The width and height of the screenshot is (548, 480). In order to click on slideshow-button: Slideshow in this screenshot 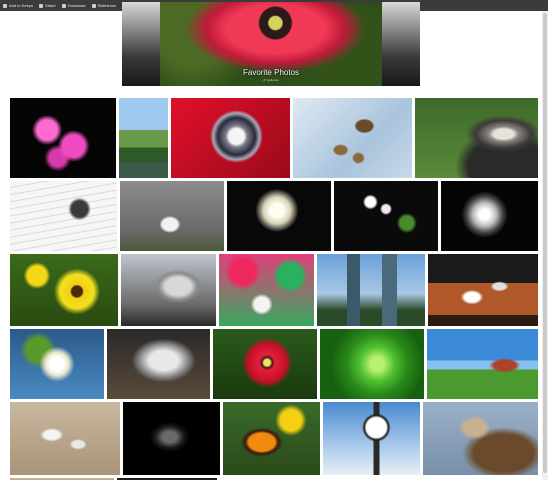, I will do `click(103, 5)`.